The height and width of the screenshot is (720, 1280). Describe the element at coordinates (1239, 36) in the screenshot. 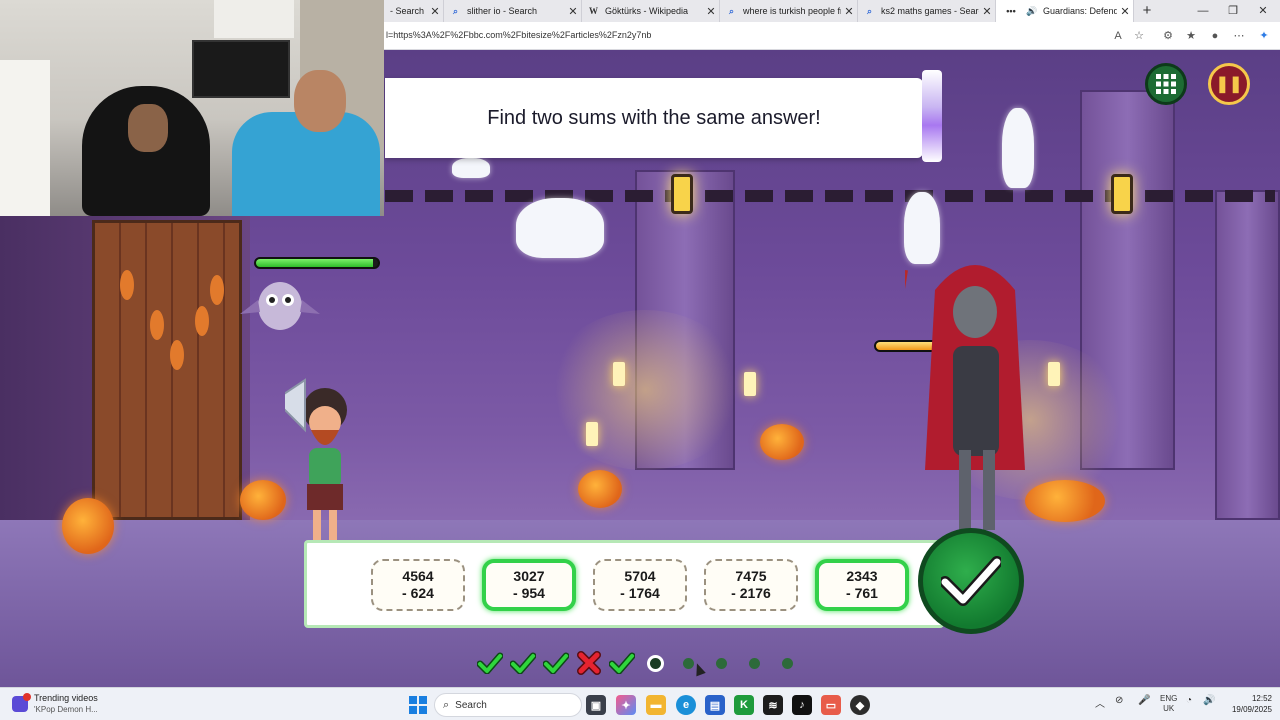

I see `more-menu-icon: ⋯` at that location.